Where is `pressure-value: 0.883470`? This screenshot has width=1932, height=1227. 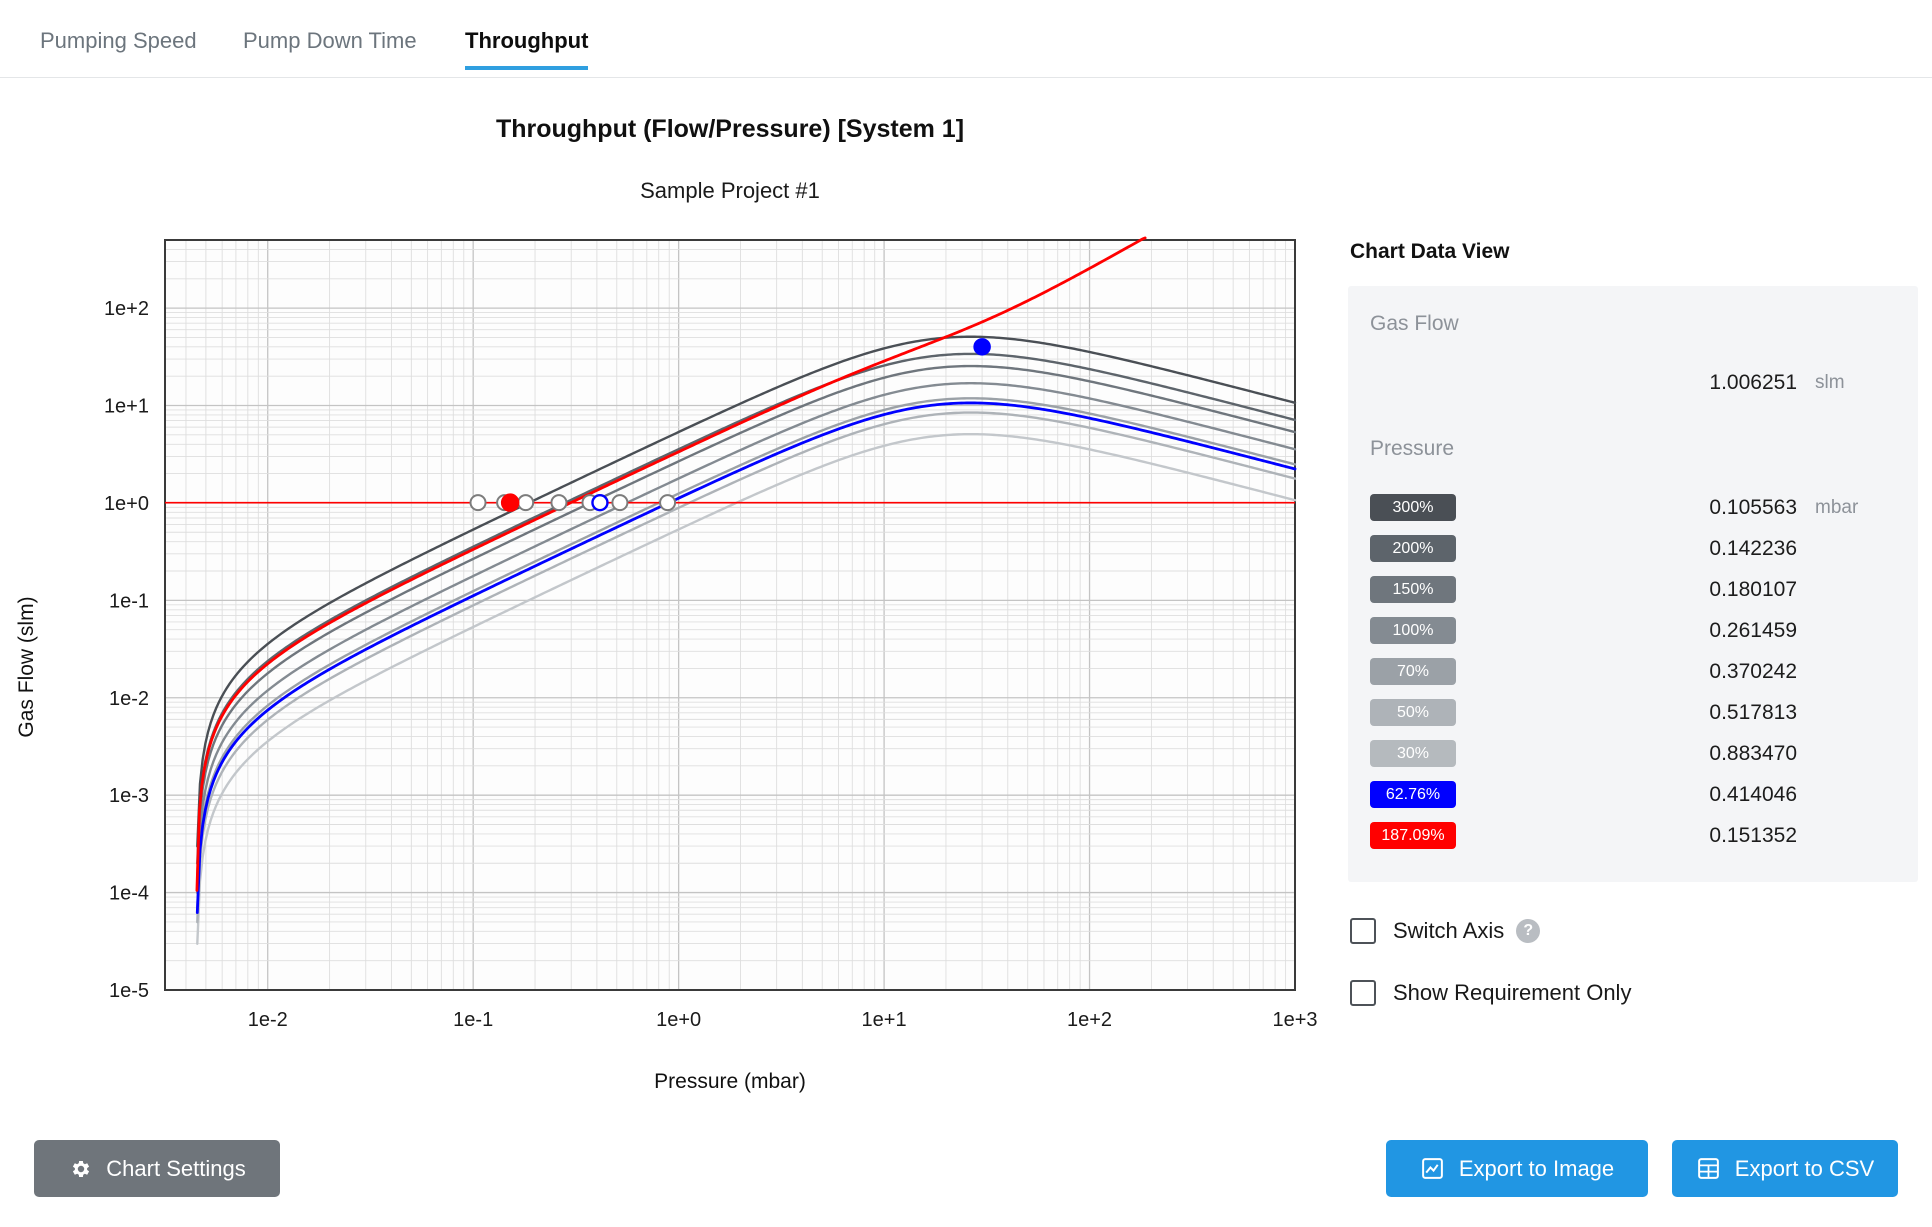 pressure-value: 0.883470 is located at coordinates (1753, 753).